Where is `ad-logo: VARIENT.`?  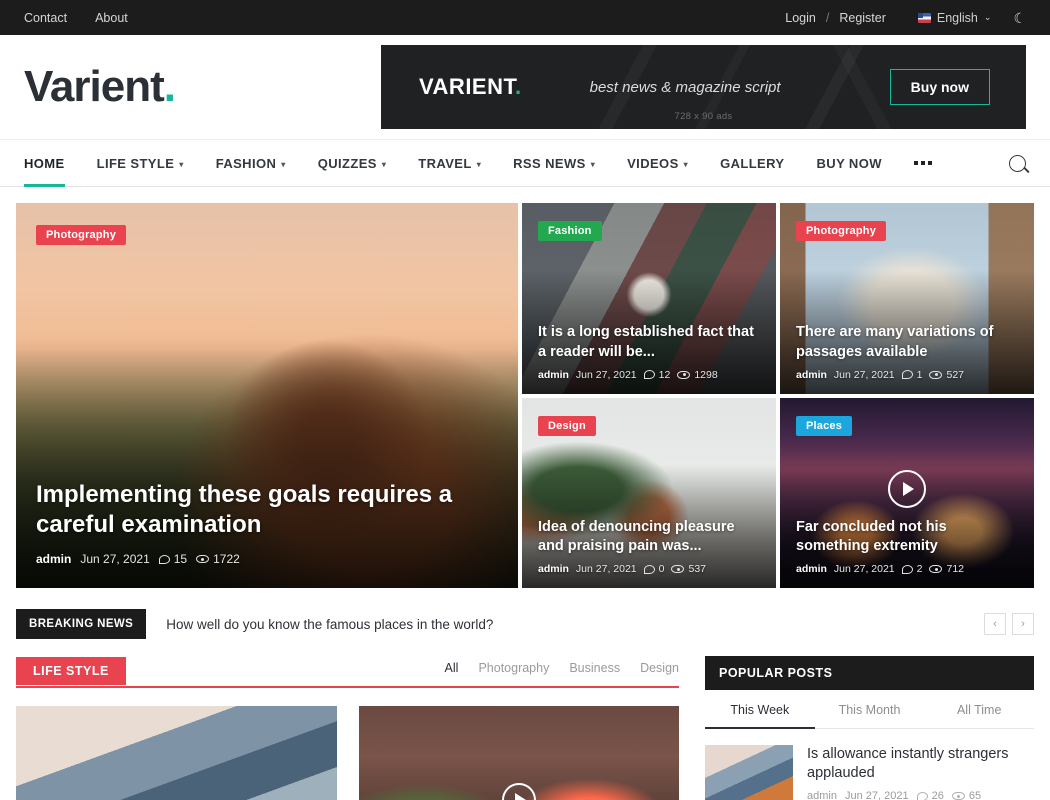 ad-logo: VARIENT. is located at coordinates (470, 87).